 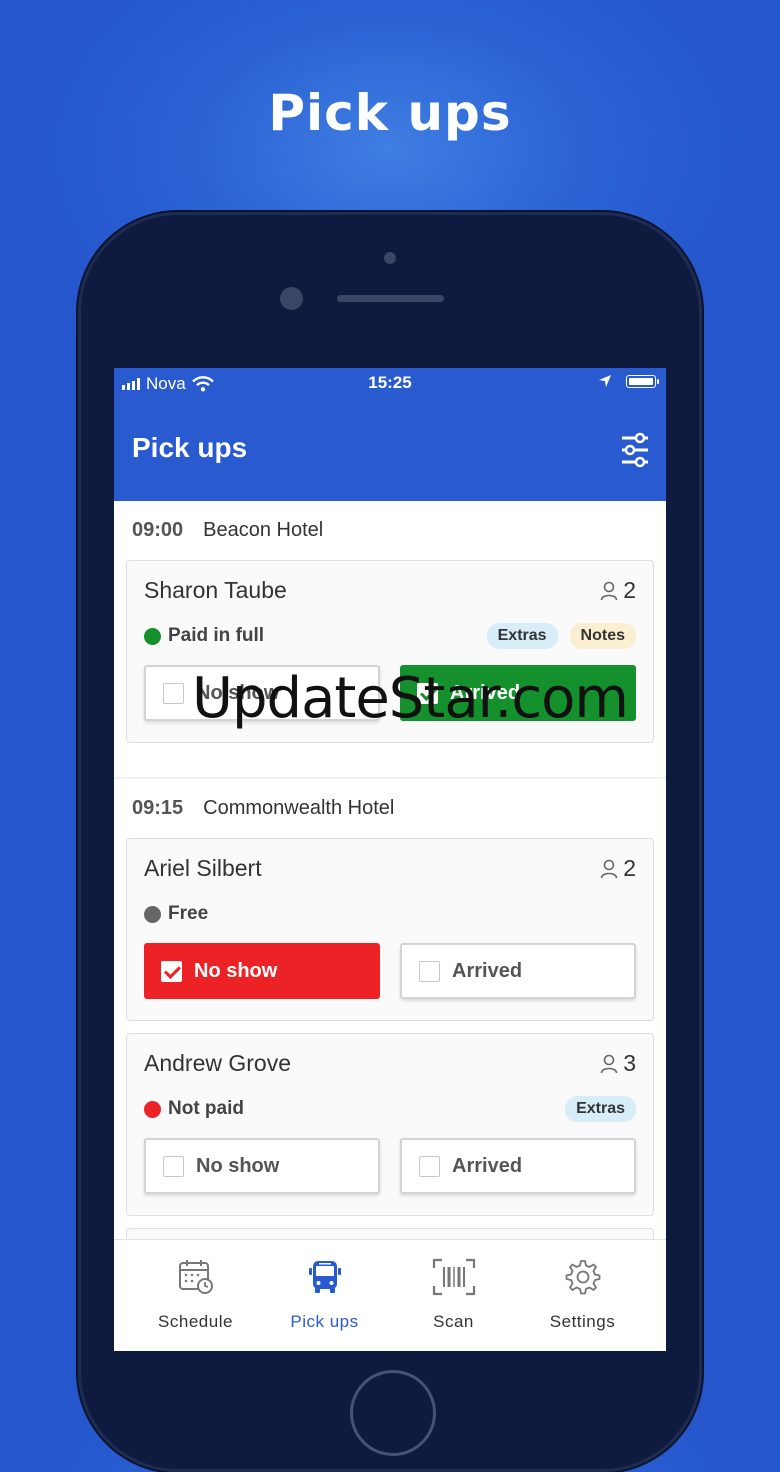 What do you see at coordinates (635, 450) in the screenshot?
I see `sliders-icon` at bounding box center [635, 450].